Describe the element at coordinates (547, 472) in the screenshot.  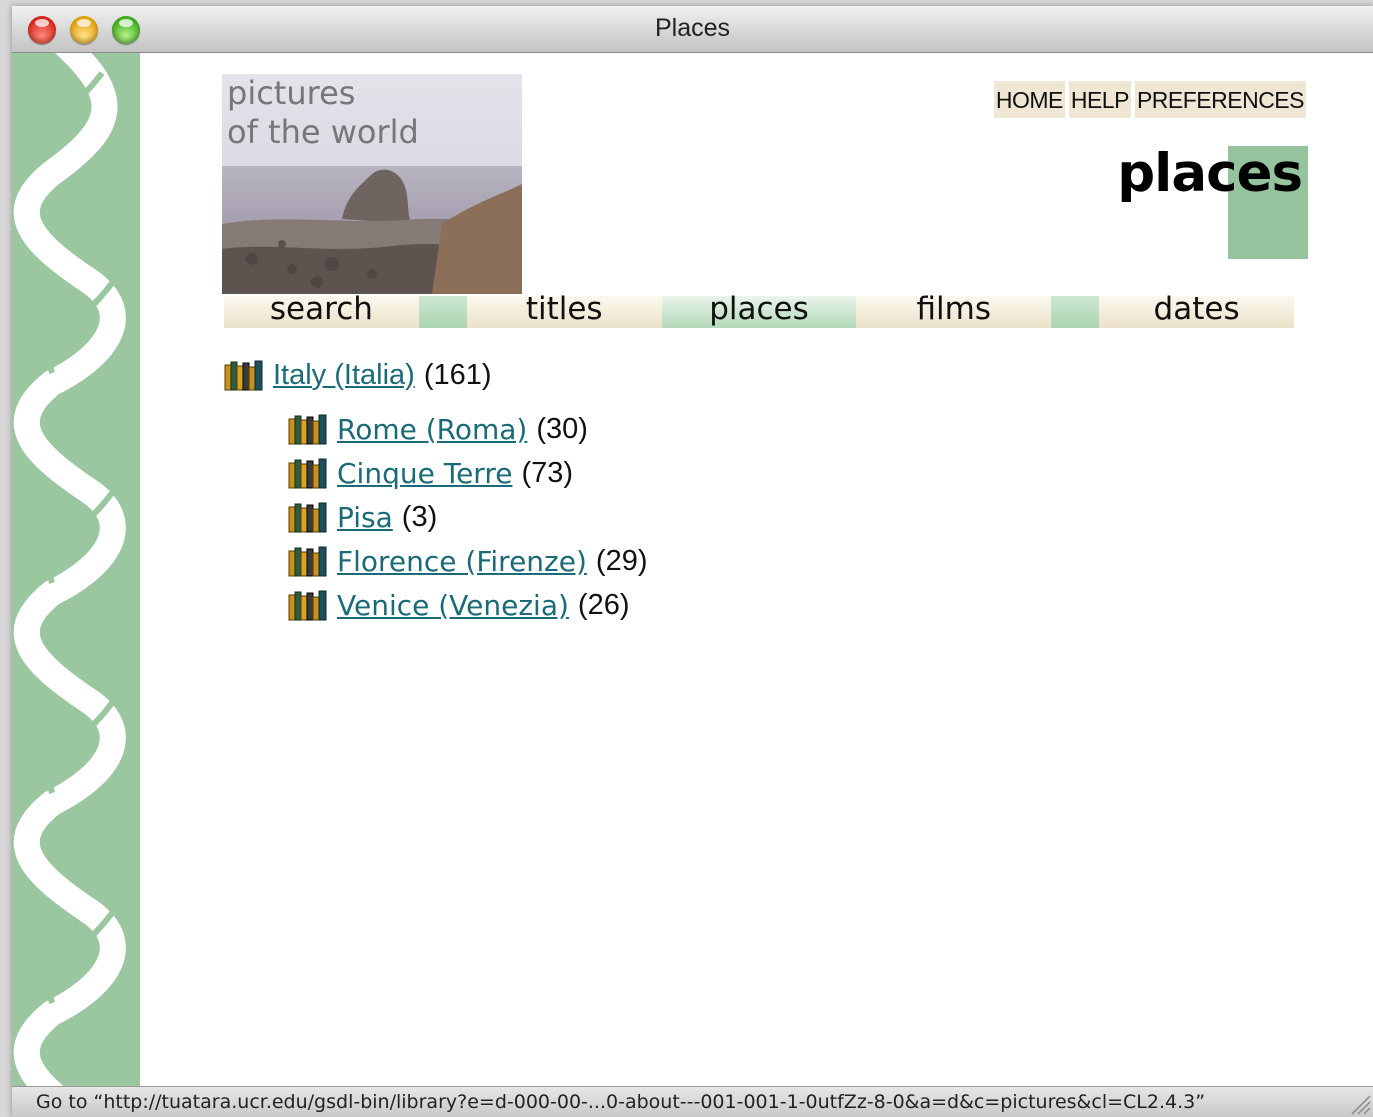
I see `place-count: (73)` at that location.